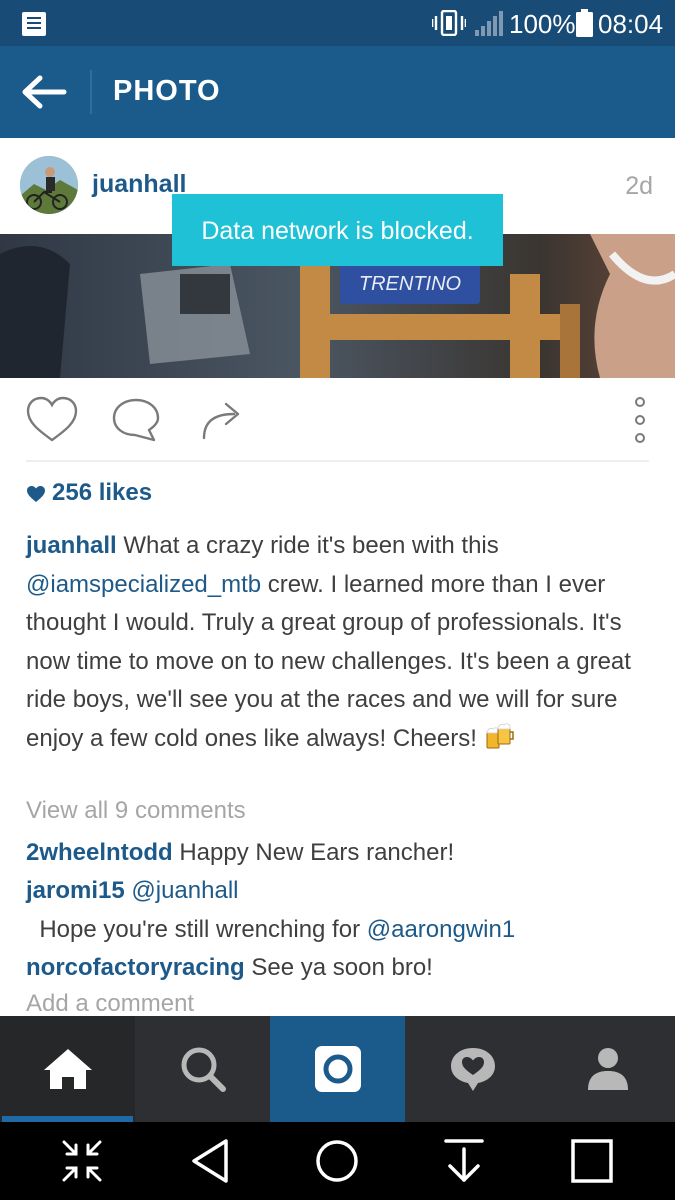 This screenshot has height=1200, width=675. Describe the element at coordinates (196, 929) in the screenshot. I see `comment-text: Hope you're still wrenching for` at that location.